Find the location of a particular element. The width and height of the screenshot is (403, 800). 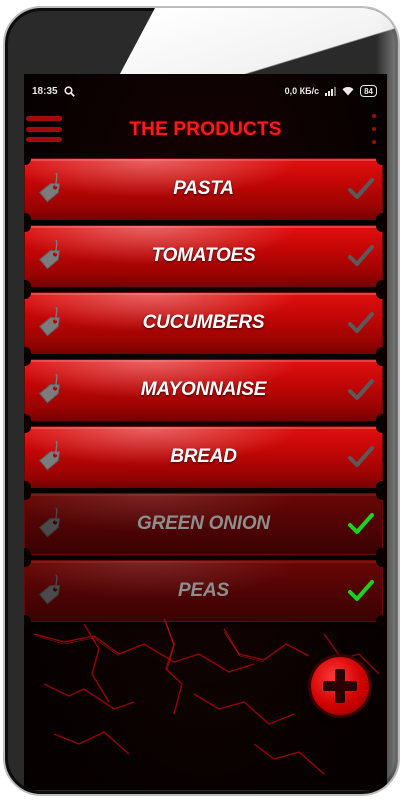

list-item: TOMATOES is located at coordinates (205, 256).